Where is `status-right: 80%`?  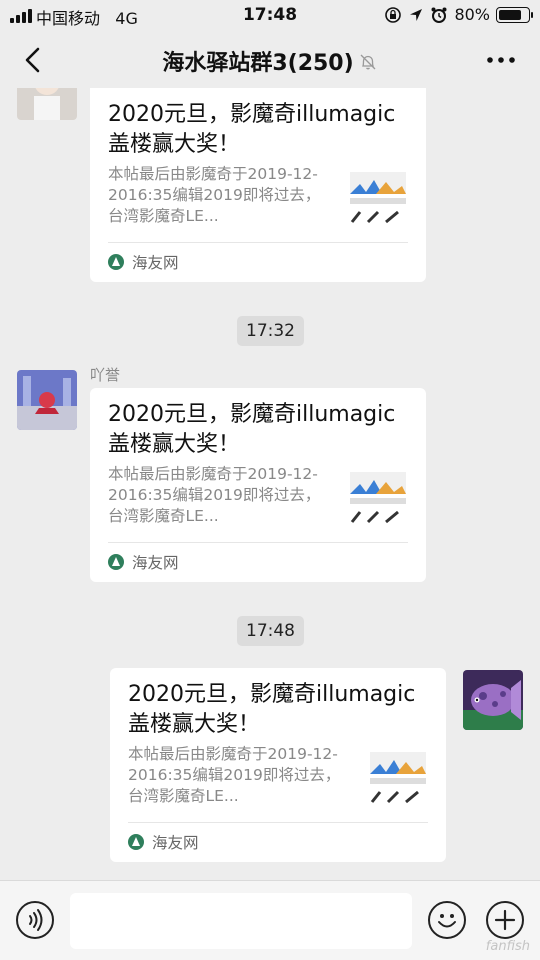 status-right: 80% is located at coordinates (458, 14).